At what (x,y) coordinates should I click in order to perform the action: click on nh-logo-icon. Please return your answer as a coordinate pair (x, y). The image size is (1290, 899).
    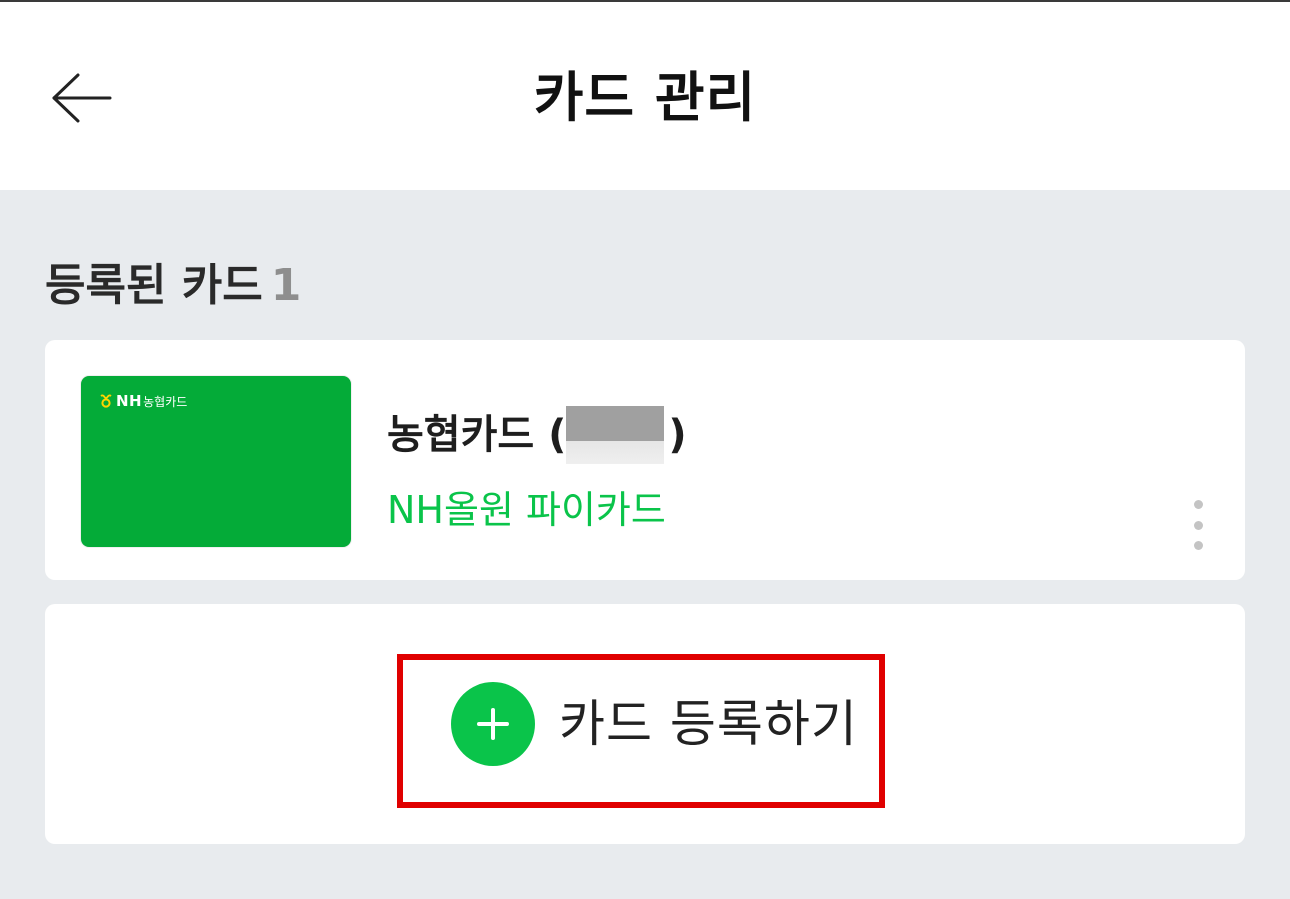
    Looking at the image, I should click on (106, 401).